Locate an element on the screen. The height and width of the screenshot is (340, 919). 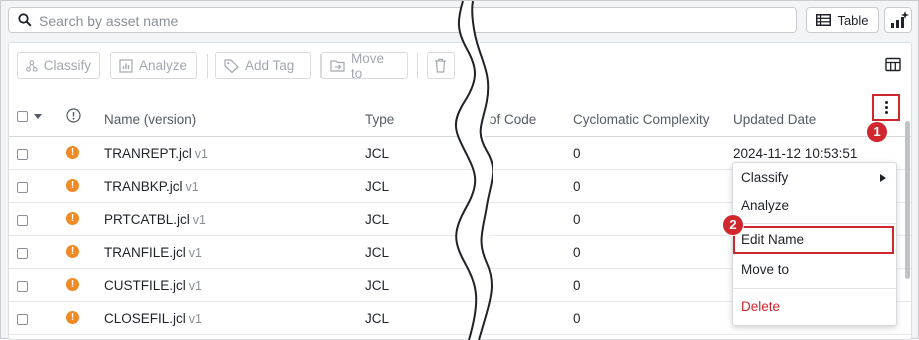
callout-badge-2: 2 is located at coordinates (733, 225).